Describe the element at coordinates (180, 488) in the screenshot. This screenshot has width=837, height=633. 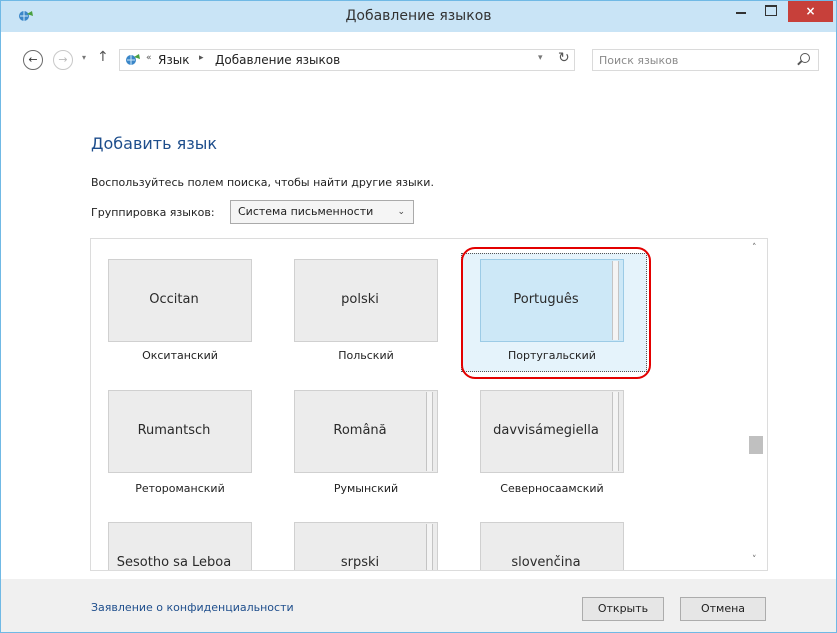
I see `language-localized-name: Ретороманский` at that location.